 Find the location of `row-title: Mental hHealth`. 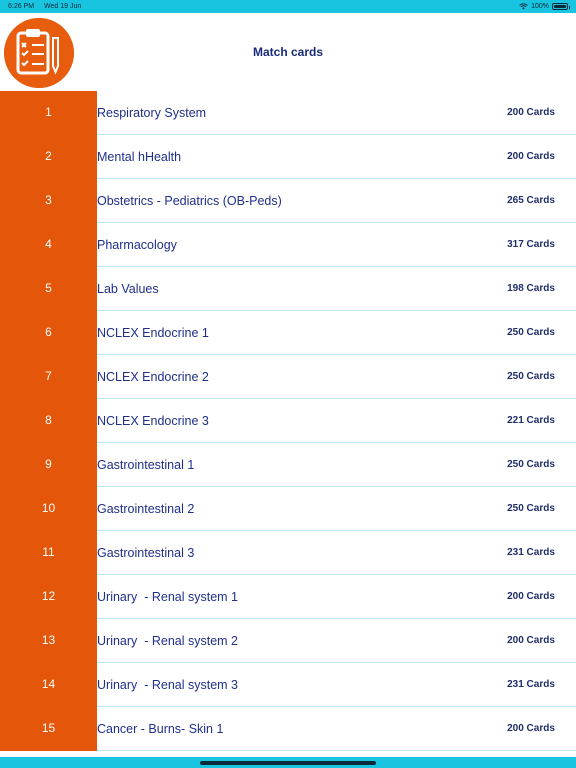

row-title: Mental hHealth is located at coordinates (139, 156).